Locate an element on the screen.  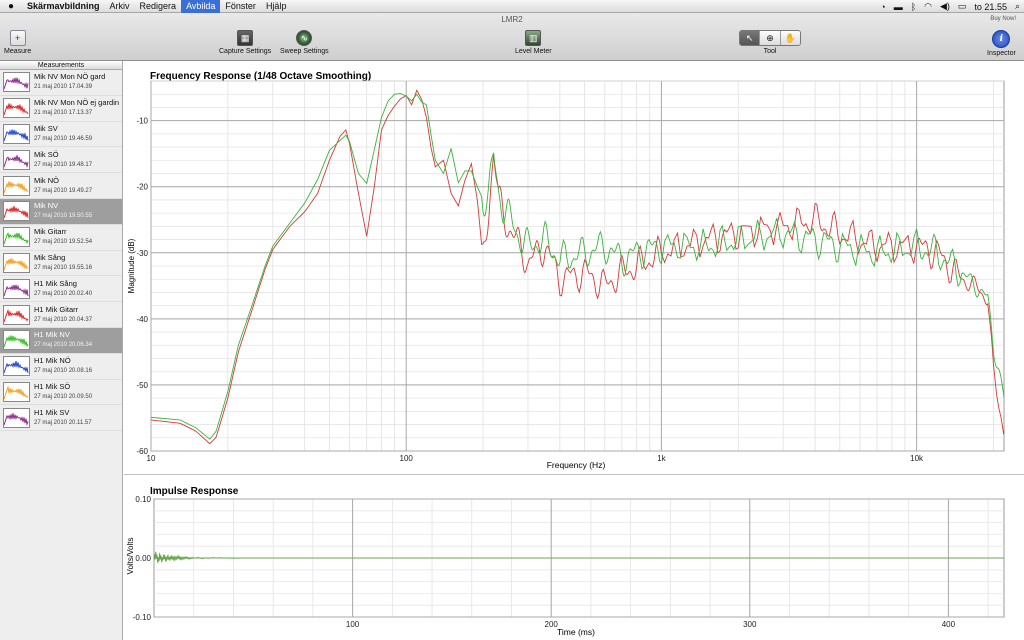
fr-ytick-label: -40 is located at coordinates (142, 319).